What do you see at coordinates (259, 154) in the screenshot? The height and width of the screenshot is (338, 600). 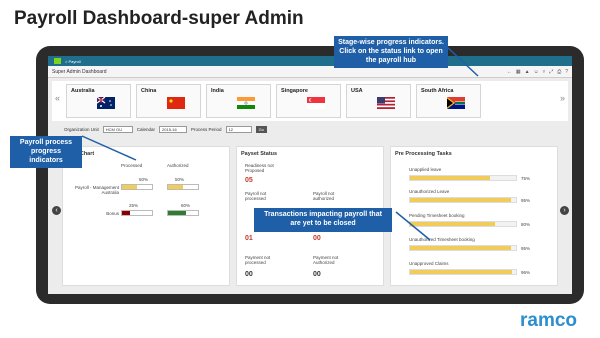 I see `panel-title: Payset Status` at bounding box center [259, 154].